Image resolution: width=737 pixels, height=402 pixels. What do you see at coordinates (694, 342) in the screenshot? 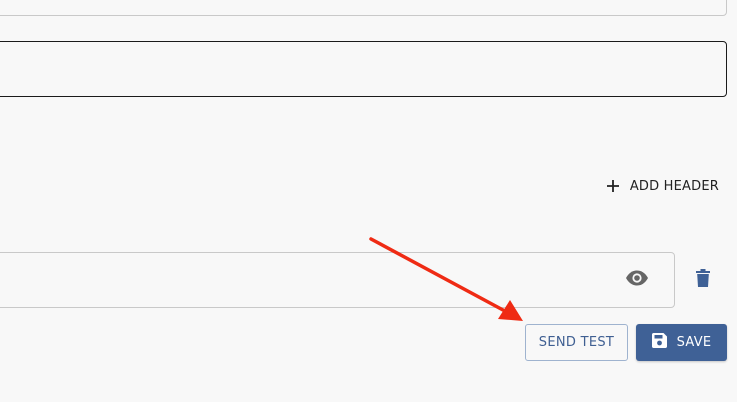
I see `save-label: SAVE` at bounding box center [694, 342].